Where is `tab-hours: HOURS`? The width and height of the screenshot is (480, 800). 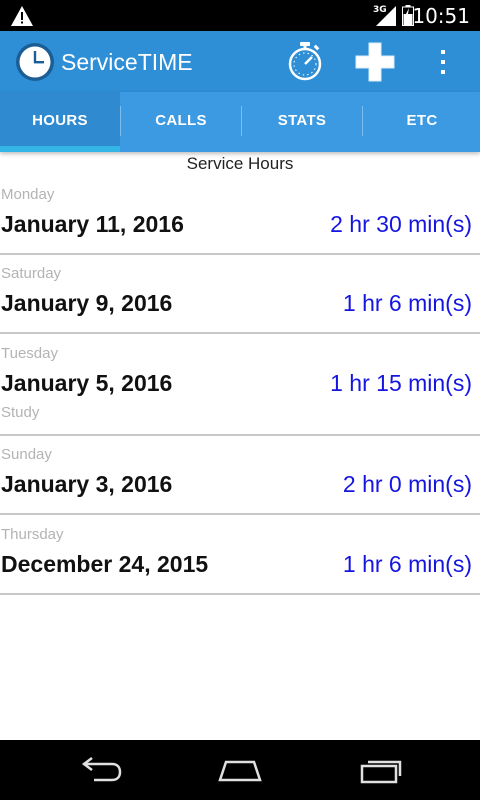
tab-hours: HOURS is located at coordinates (60, 122).